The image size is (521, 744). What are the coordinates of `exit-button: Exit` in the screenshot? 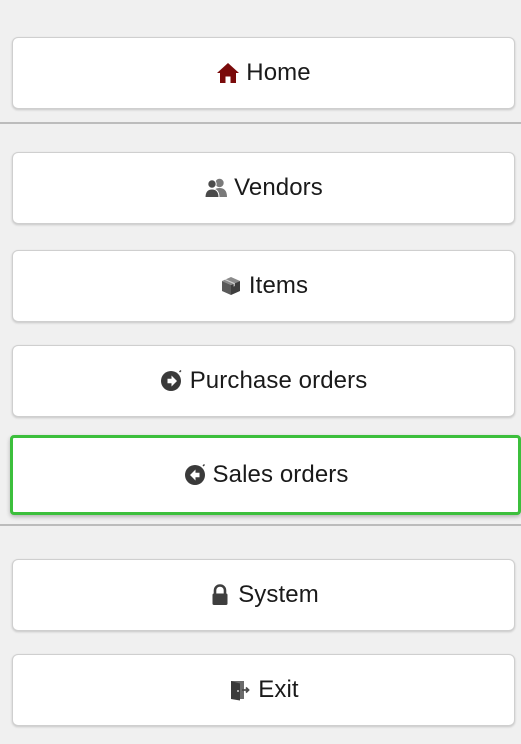 It's located at (263, 690).